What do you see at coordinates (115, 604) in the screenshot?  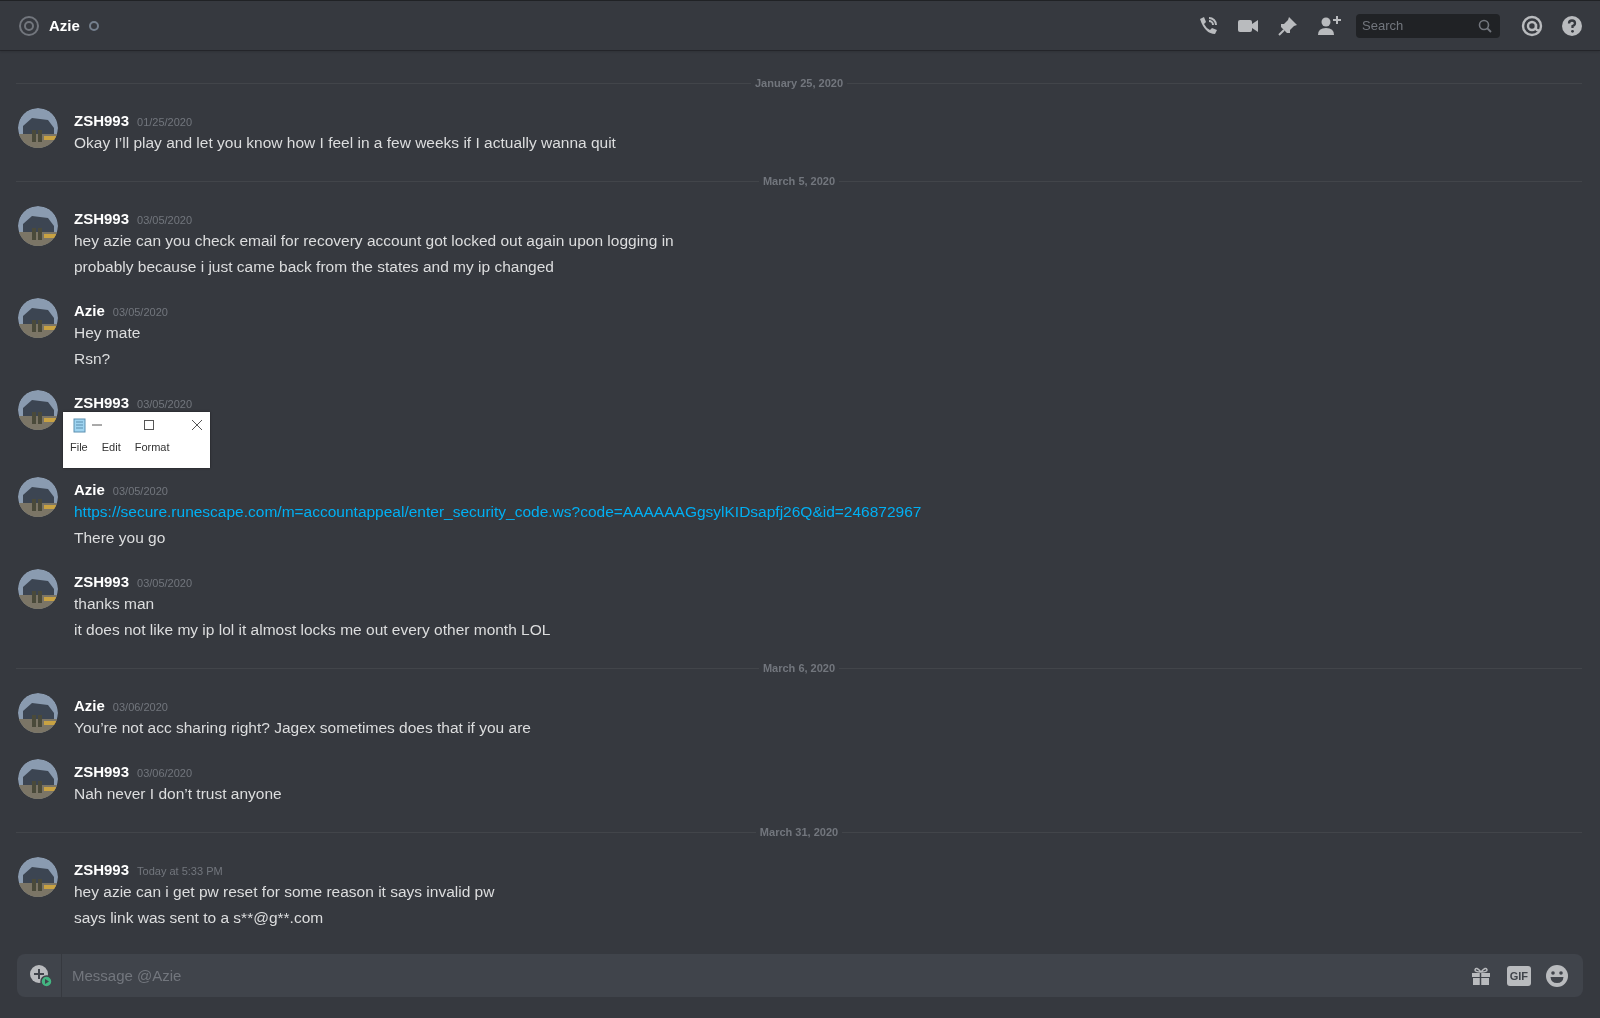 I see `message-text: thanks man` at bounding box center [115, 604].